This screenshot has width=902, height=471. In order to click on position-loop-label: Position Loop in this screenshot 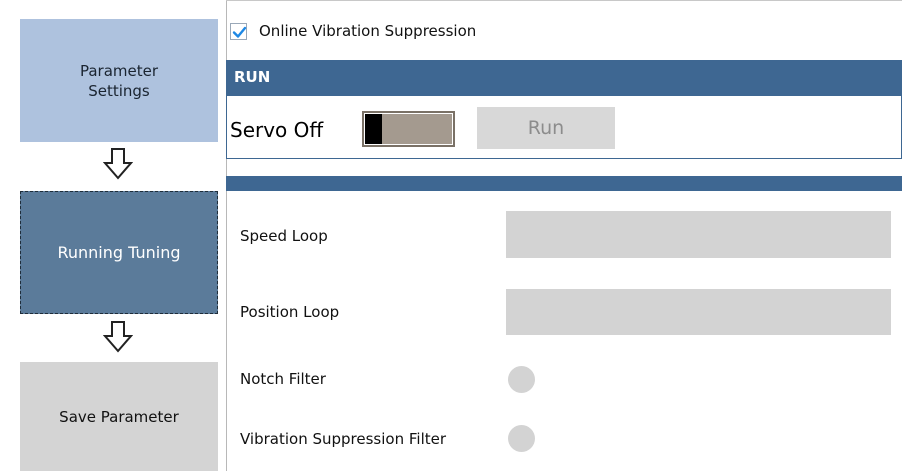, I will do `click(290, 312)`.